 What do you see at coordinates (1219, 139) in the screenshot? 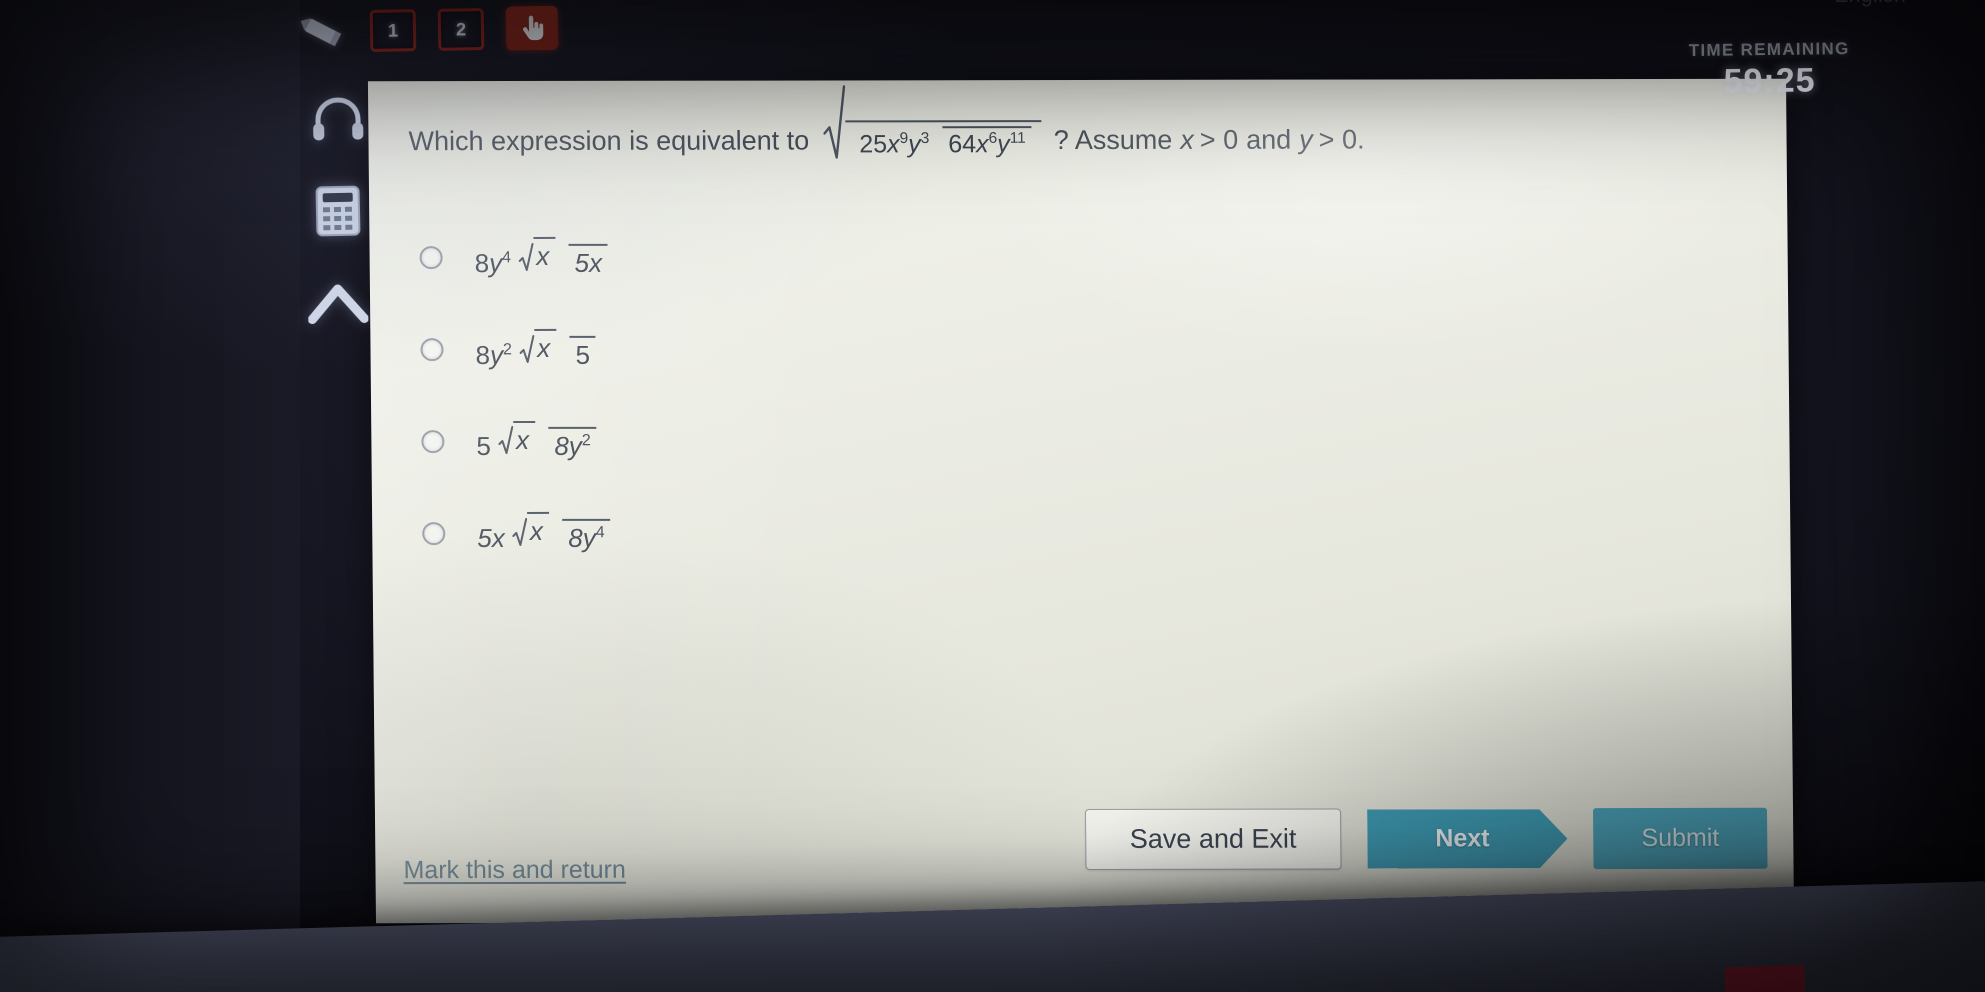
I see `condition-x-relation: > 0` at bounding box center [1219, 139].